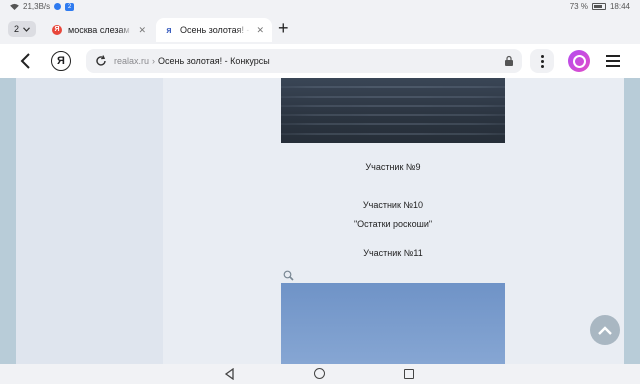 Image resolution: width=640 pixels, height=384 pixels. I want to click on scroll-to-top-button, so click(605, 330).